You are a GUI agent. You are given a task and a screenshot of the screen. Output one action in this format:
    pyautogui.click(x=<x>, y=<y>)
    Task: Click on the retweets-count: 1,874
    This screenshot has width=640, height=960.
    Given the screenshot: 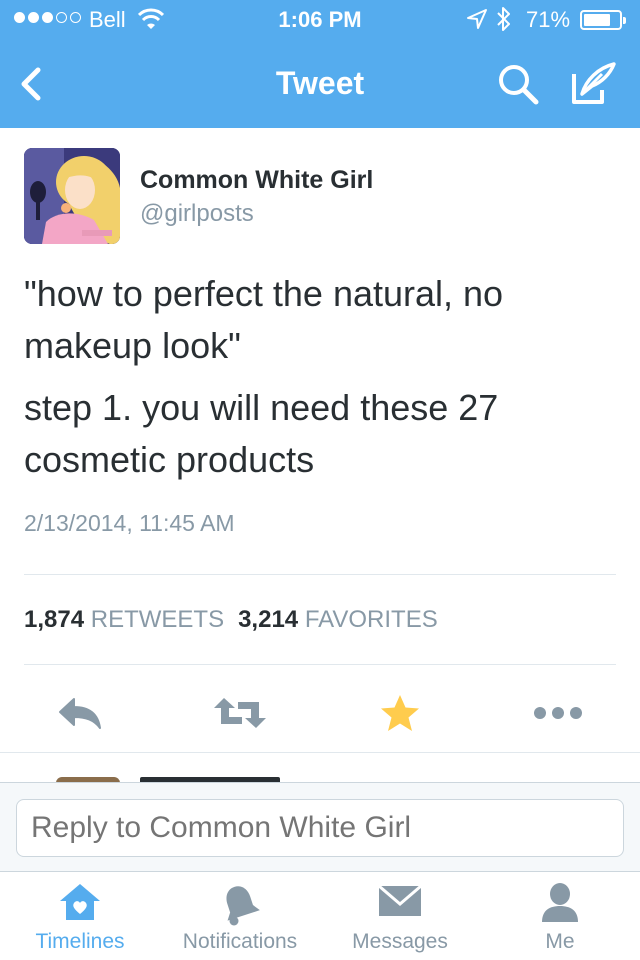 What is the action you would take?
    pyautogui.click(x=54, y=619)
    